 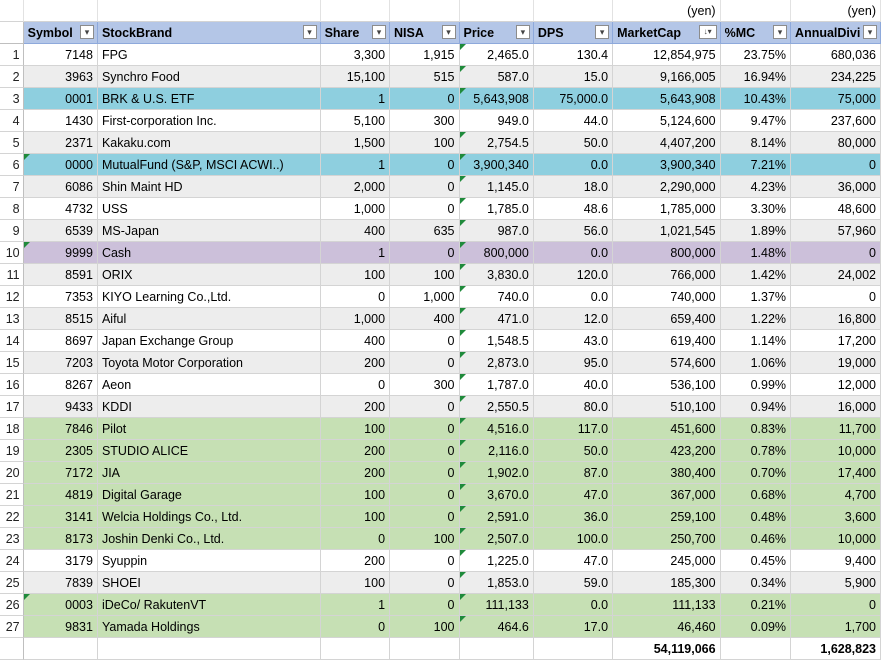 I want to click on price-cell: 1,902.0, so click(x=496, y=473).